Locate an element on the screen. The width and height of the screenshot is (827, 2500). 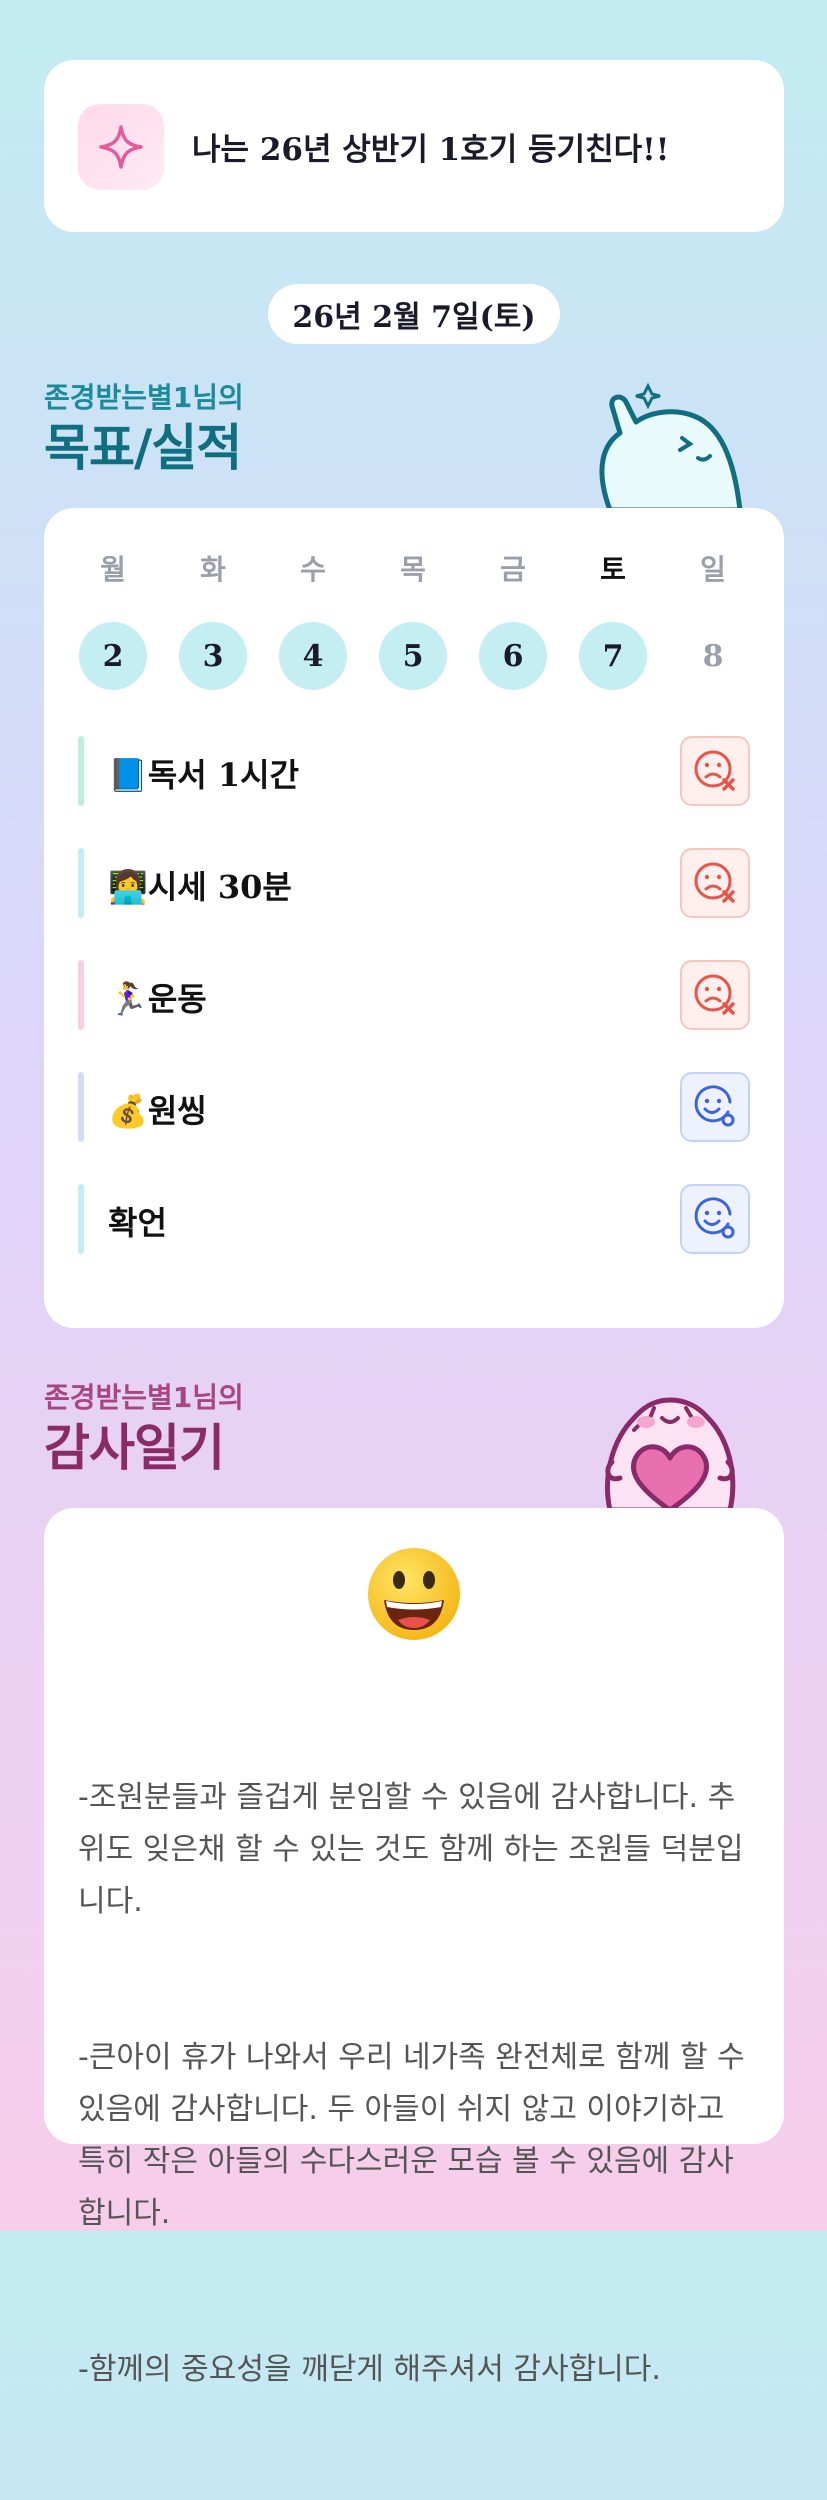
goal-label: 👩‍💻시세 30분 is located at coordinates (200, 887).